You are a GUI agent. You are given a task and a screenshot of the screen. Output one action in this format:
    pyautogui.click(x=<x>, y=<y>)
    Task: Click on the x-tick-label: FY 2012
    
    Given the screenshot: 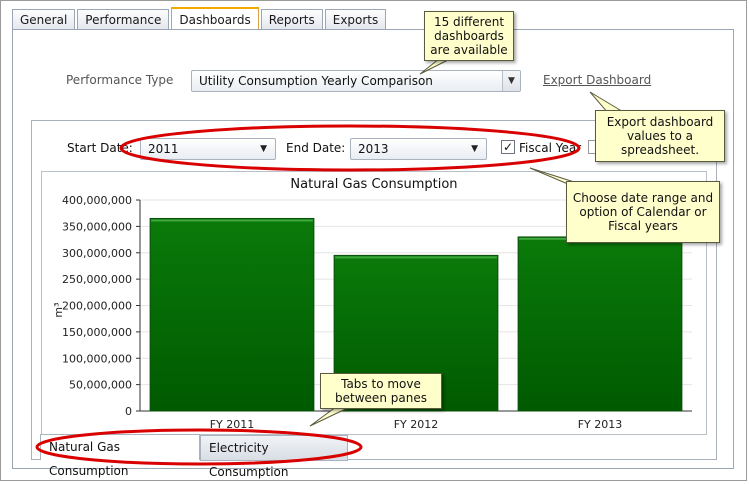 What is the action you would take?
    pyautogui.click(x=416, y=424)
    